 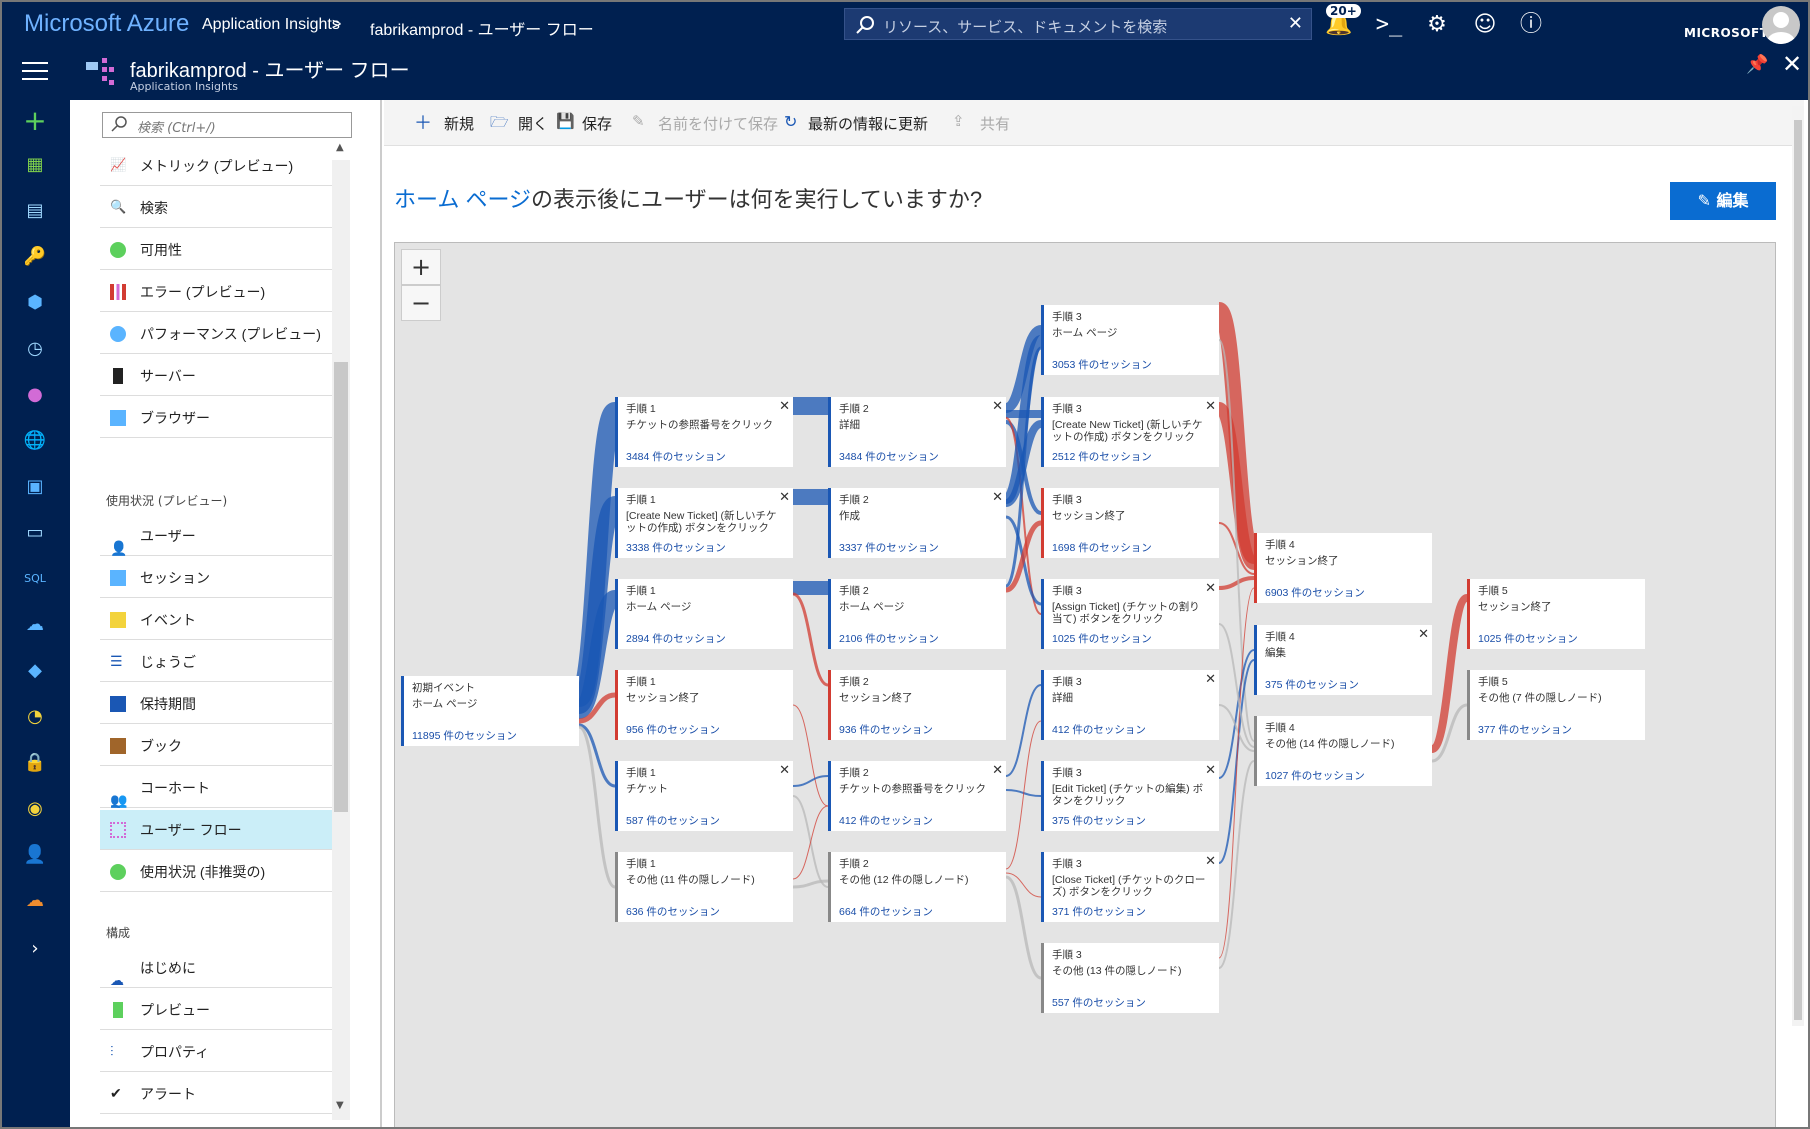 I want to click on bulb-icon: ●, so click(x=35, y=395).